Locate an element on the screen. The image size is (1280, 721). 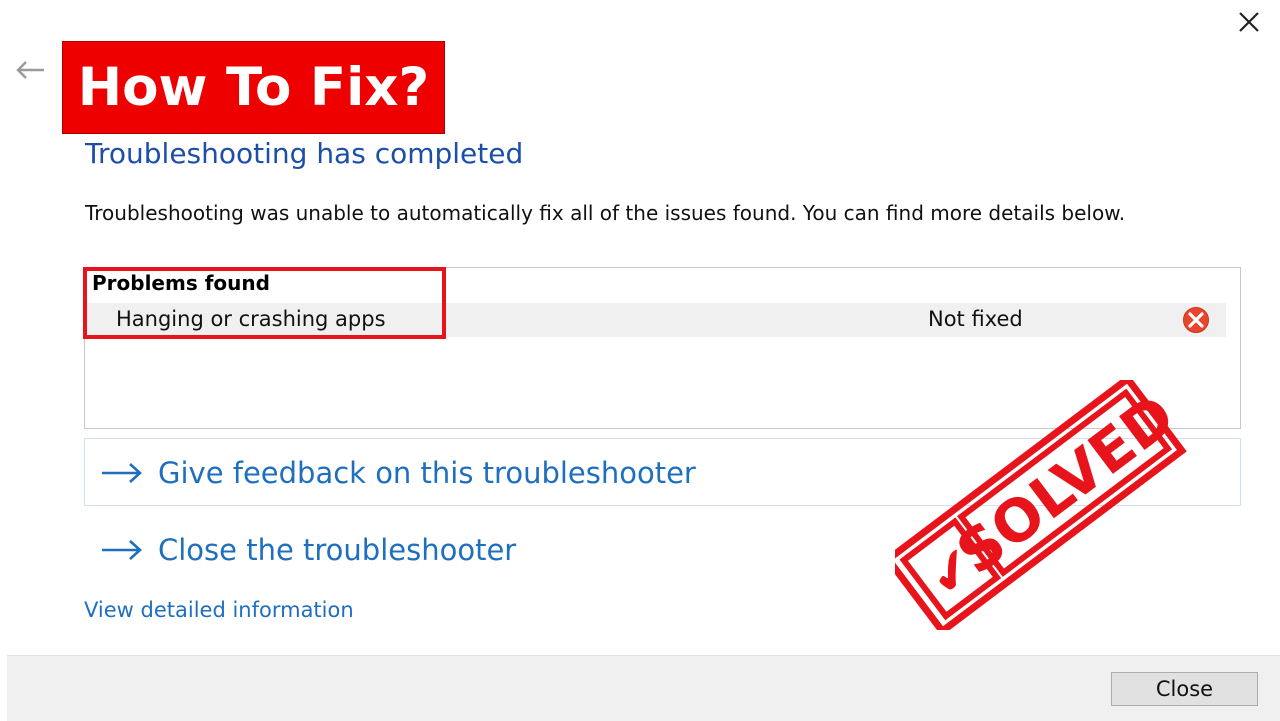
banner-text: How To Fix? is located at coordinates (253, 87).